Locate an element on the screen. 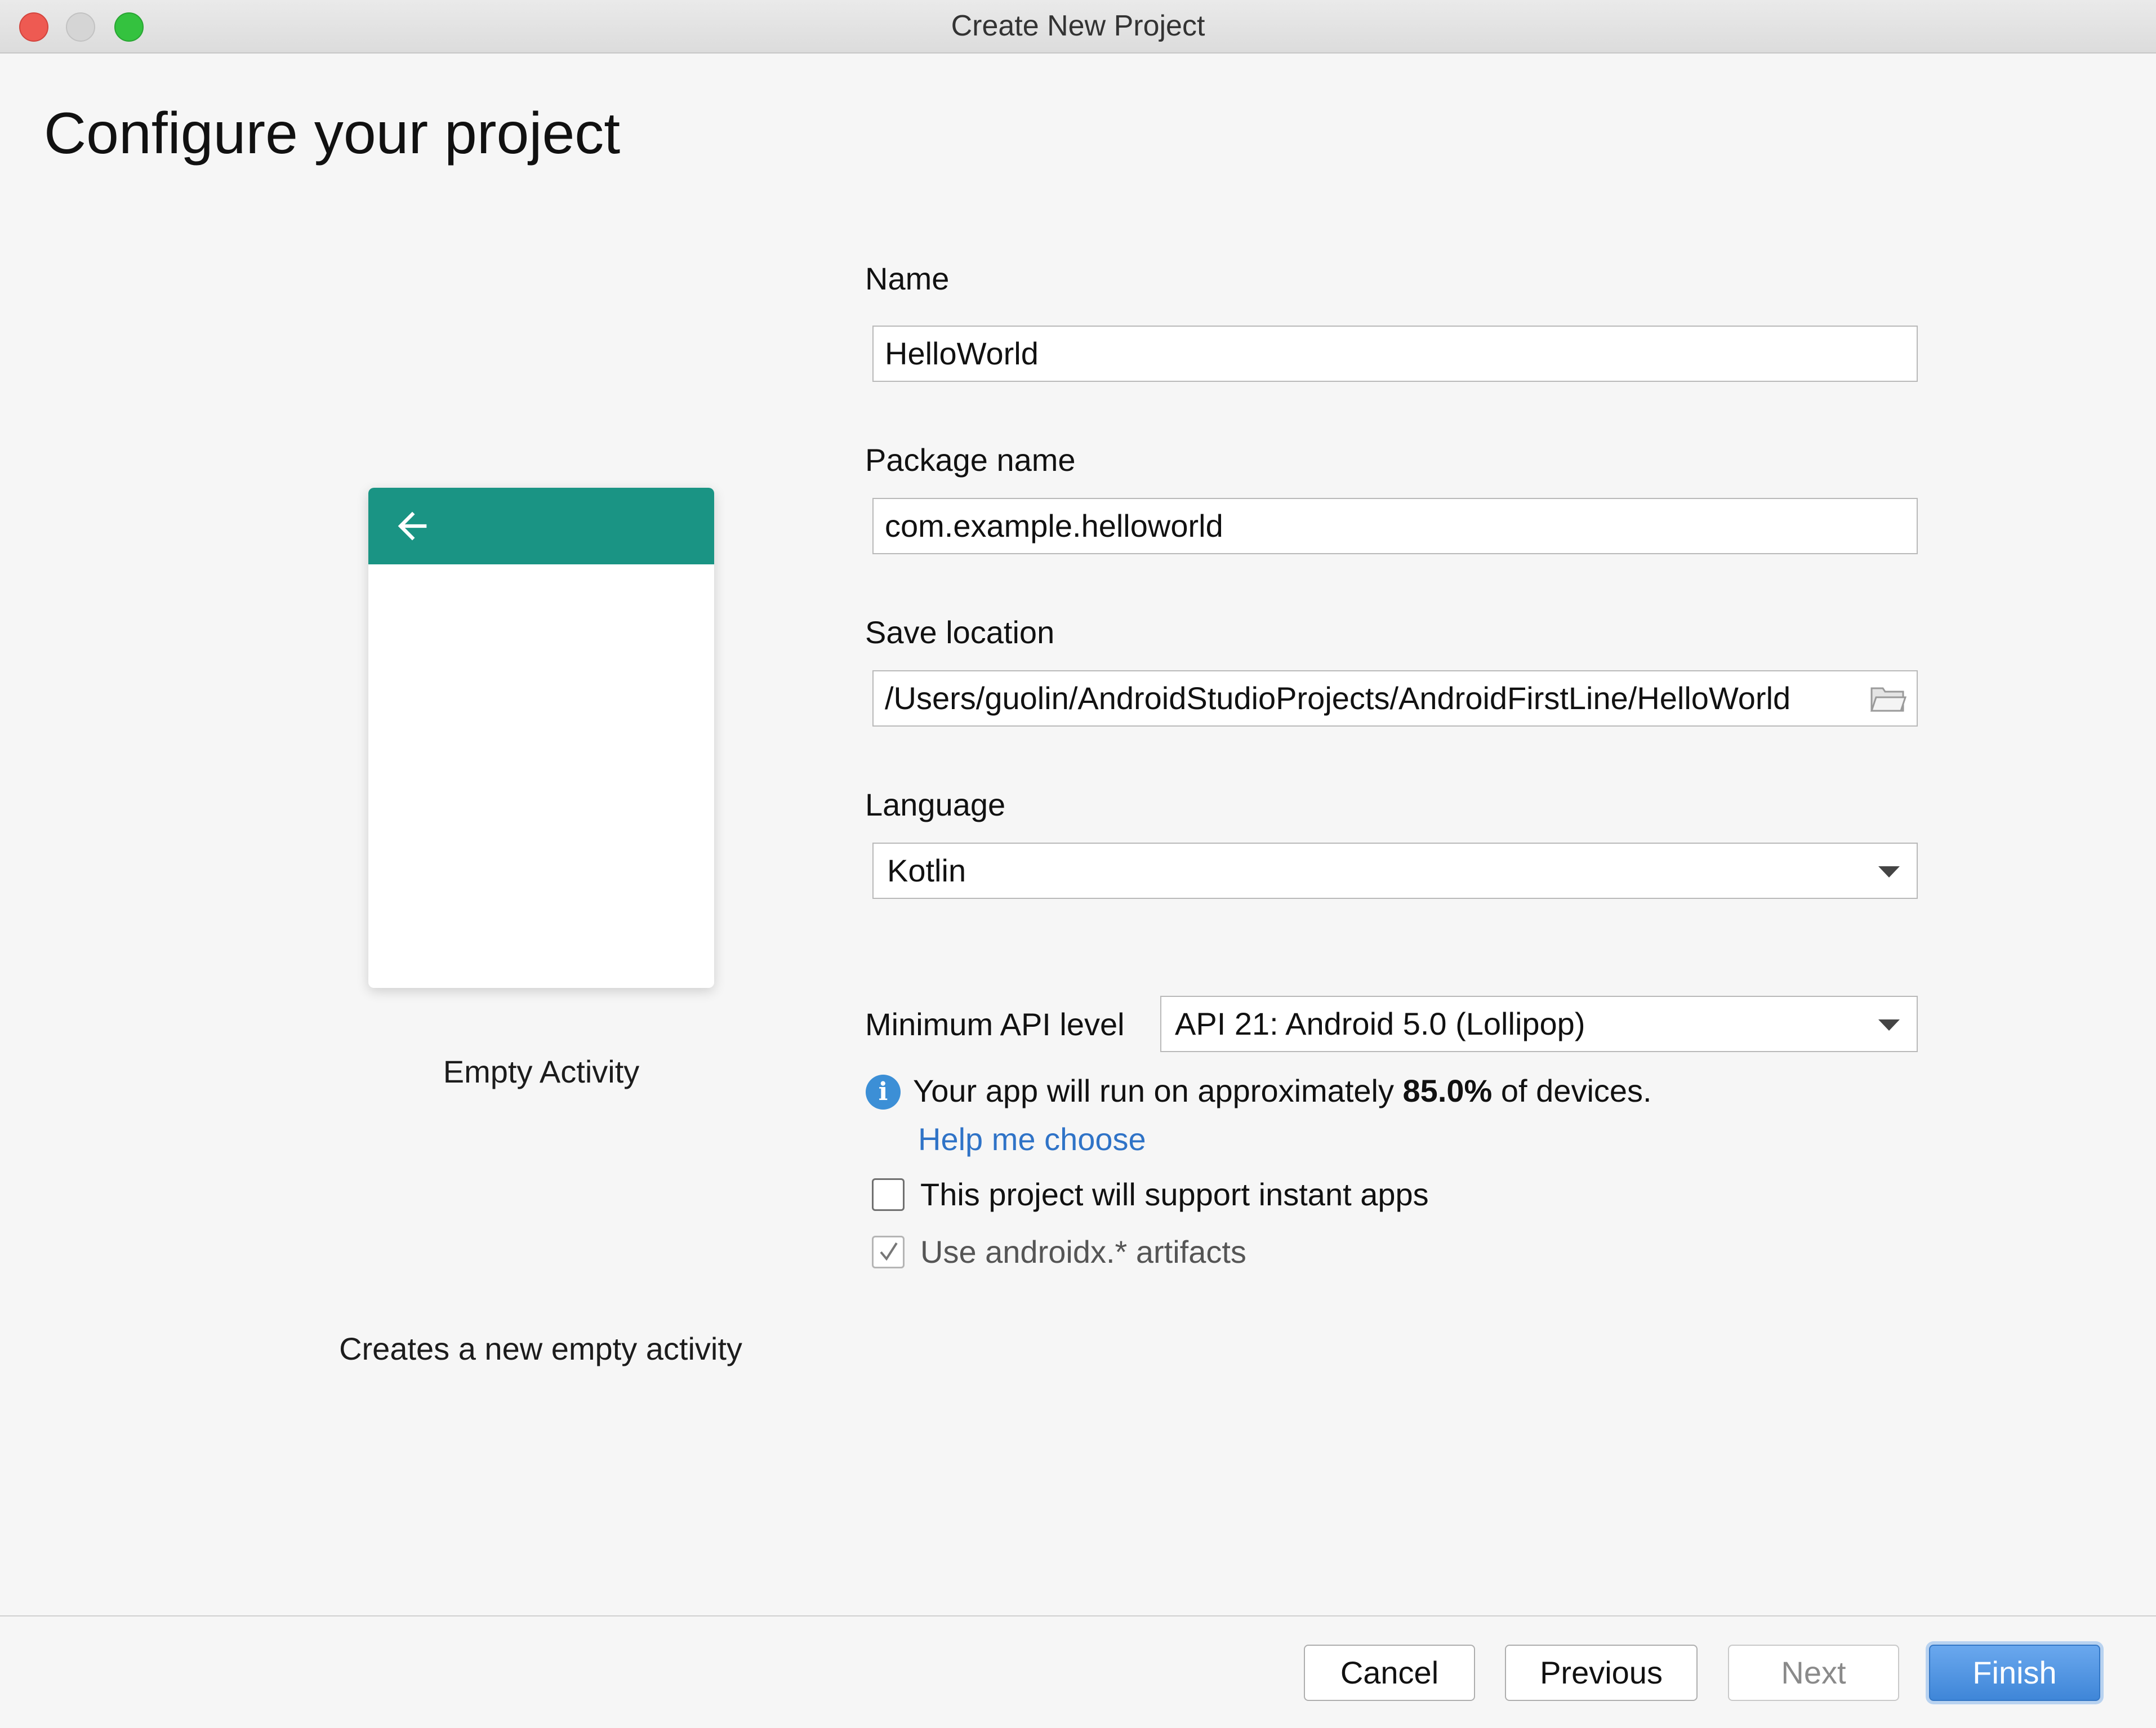  info-icon: i is located at coordinates (883, 1092).